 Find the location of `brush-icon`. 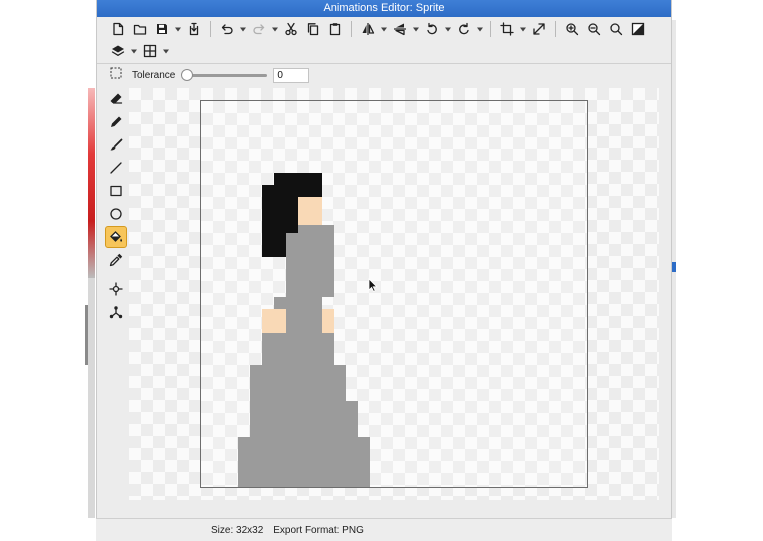

brush-icon is located at coordinates (116, 144).